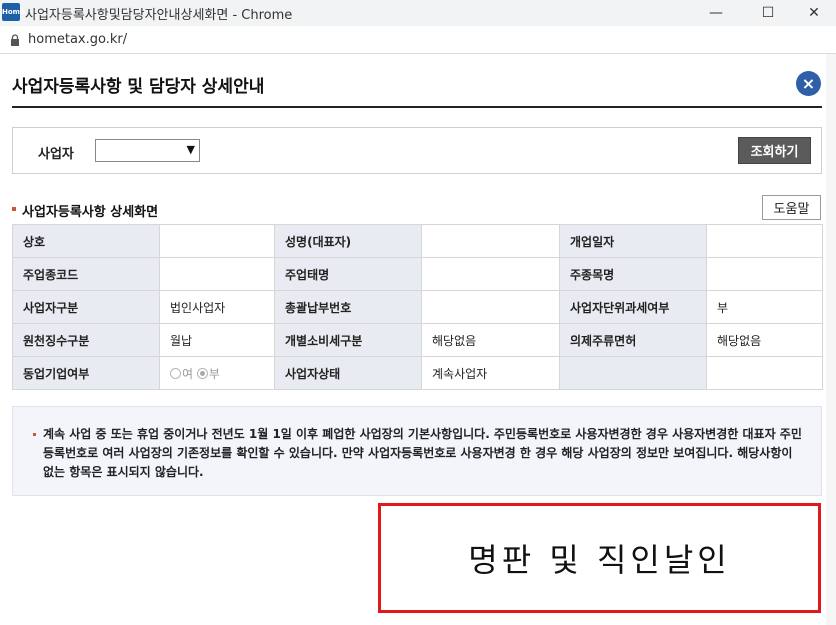 The image size is (836, 625). What do you see at coordinates (86, 274) in the screenshot?
I see `table-header-cell: 주업종코드` at bounding box center [86, 274].